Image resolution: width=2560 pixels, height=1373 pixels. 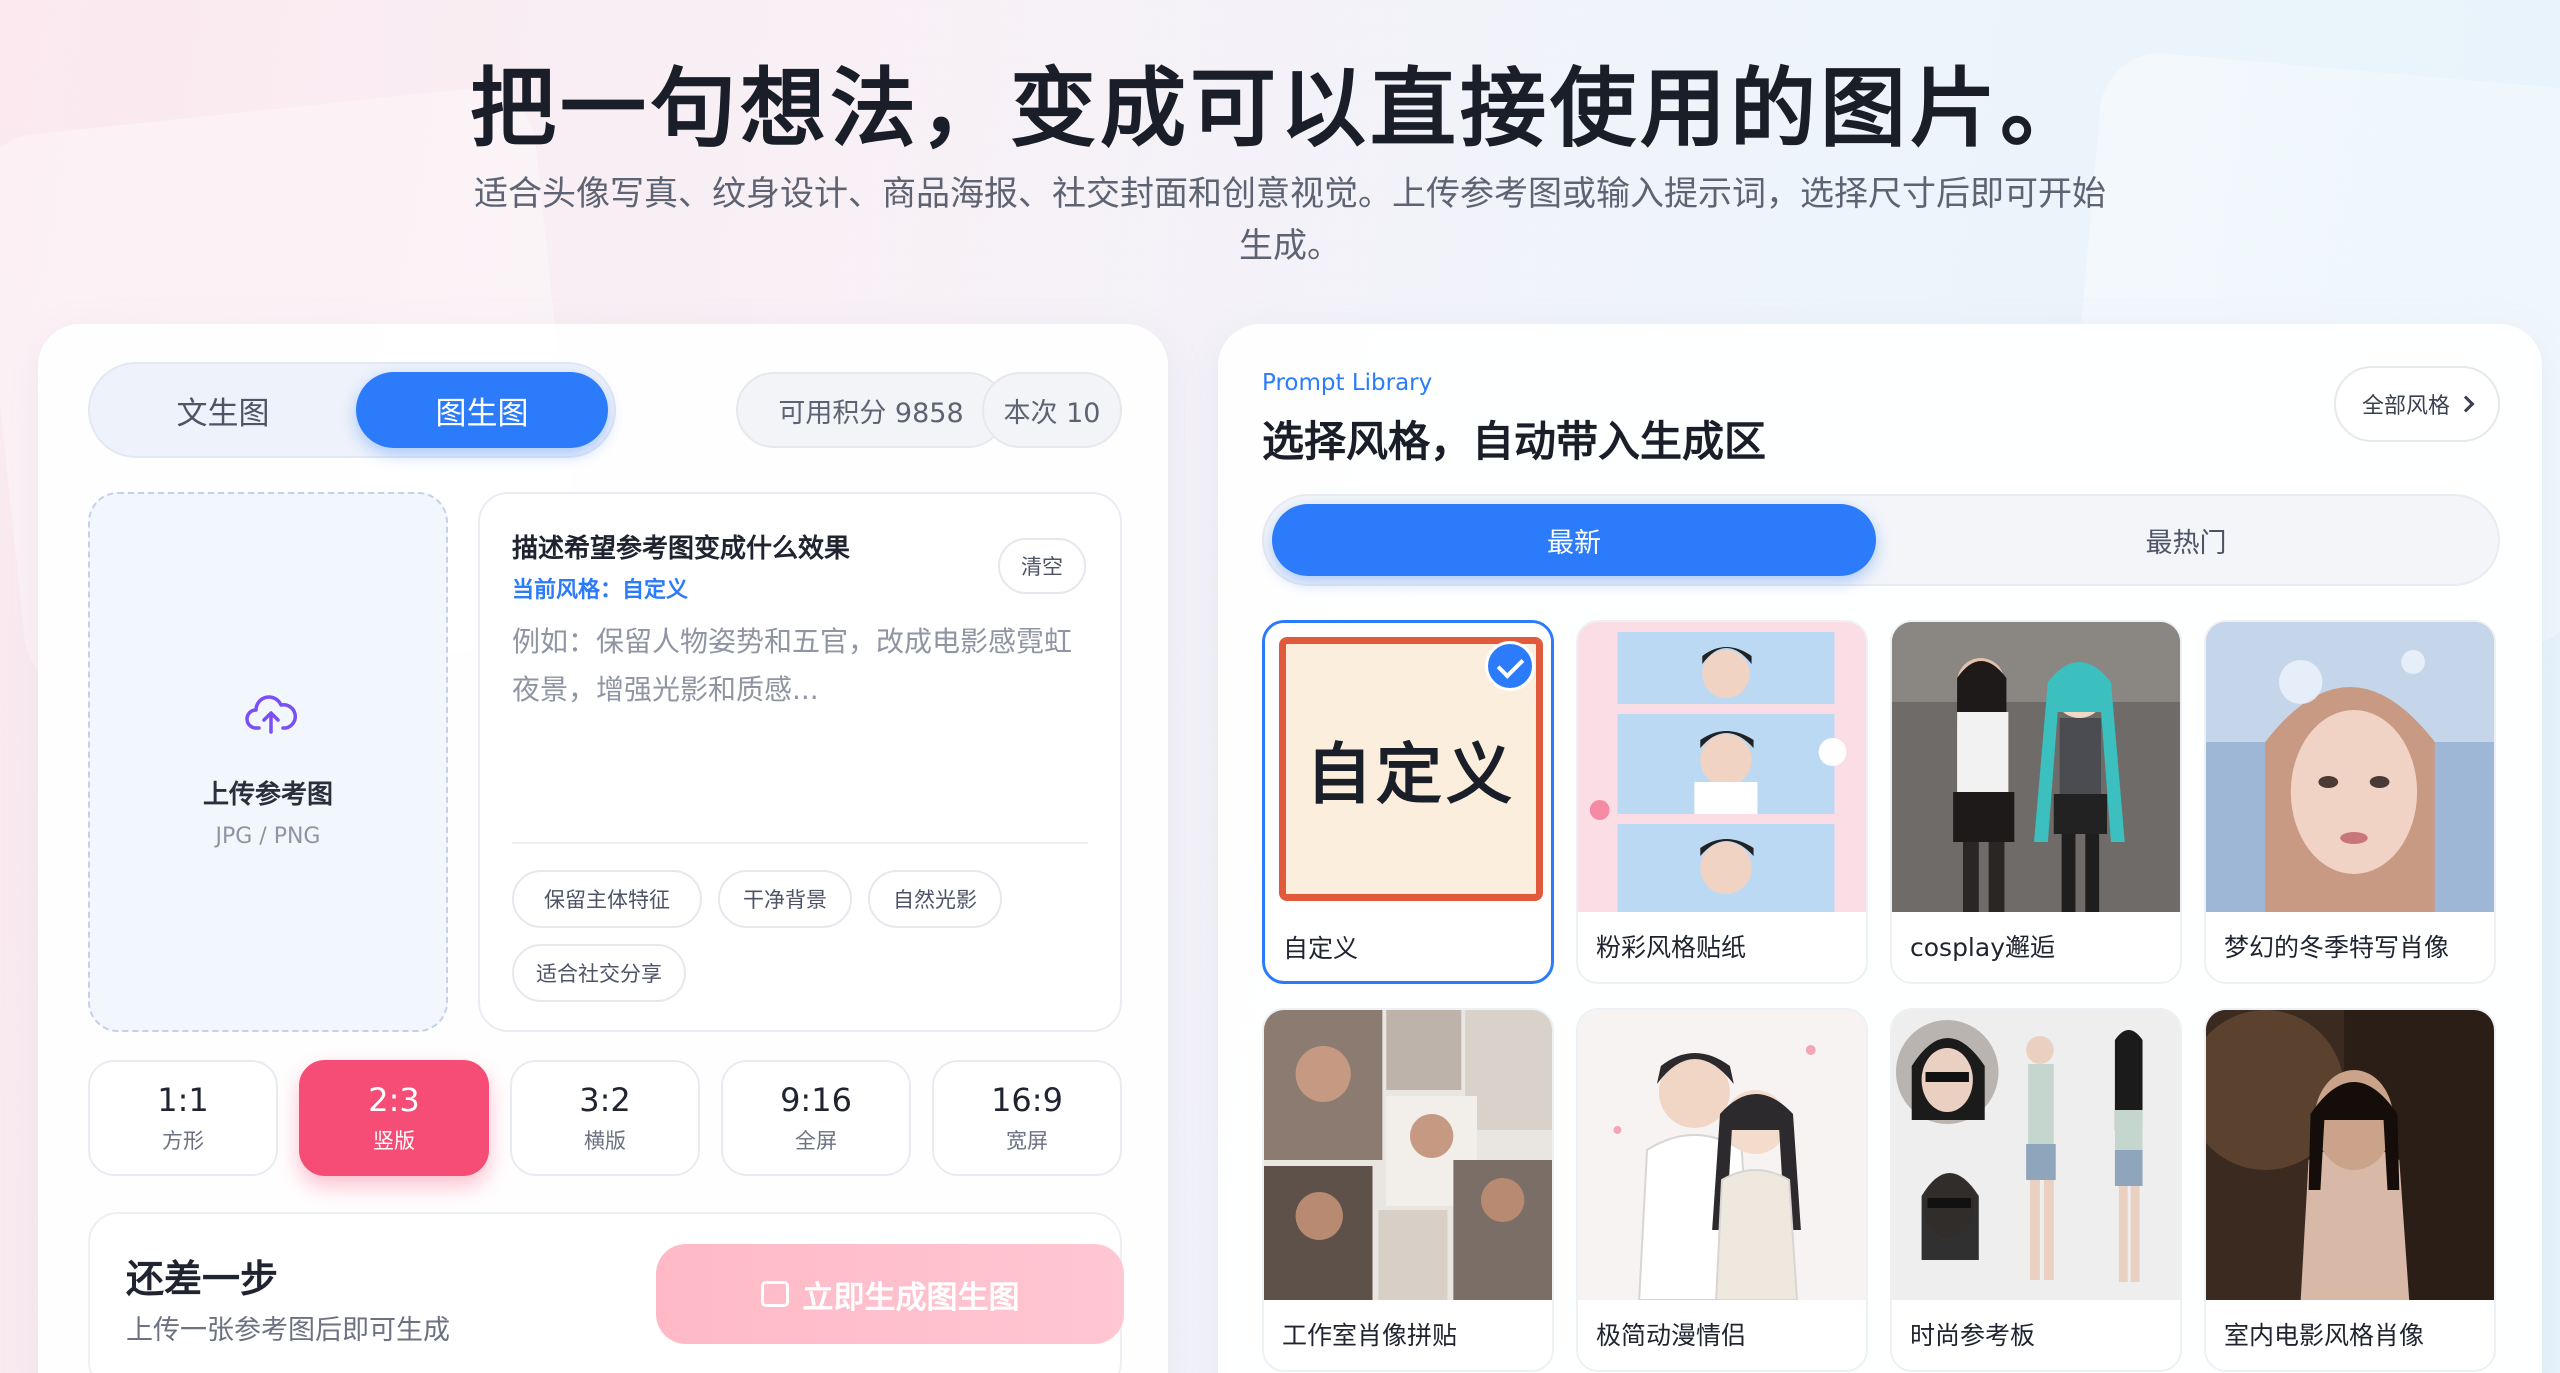 What do you see at coordinates (1973, 1335) in the screenshot?
I see `style-label: 时尚参考板` at bounding box center [1973, 1335].